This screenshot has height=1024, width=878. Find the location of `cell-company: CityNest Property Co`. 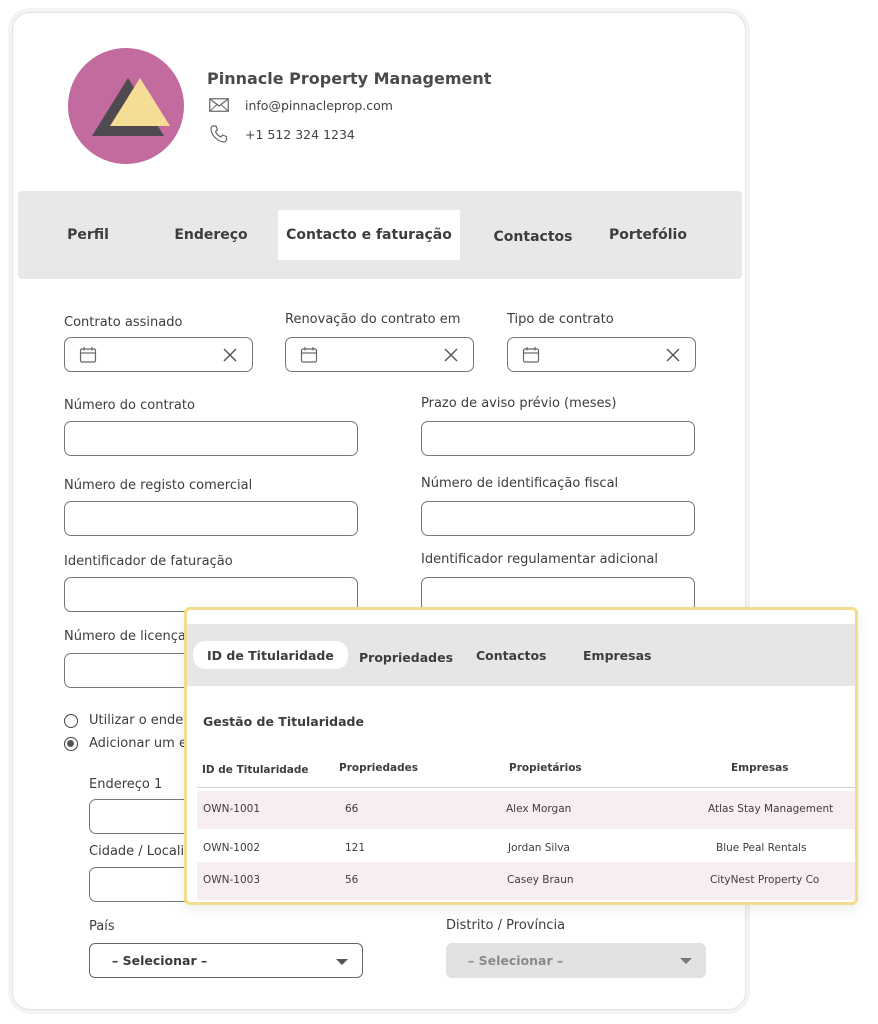

cell-company: CityNest Property Co is located at coordinates (765, 880).